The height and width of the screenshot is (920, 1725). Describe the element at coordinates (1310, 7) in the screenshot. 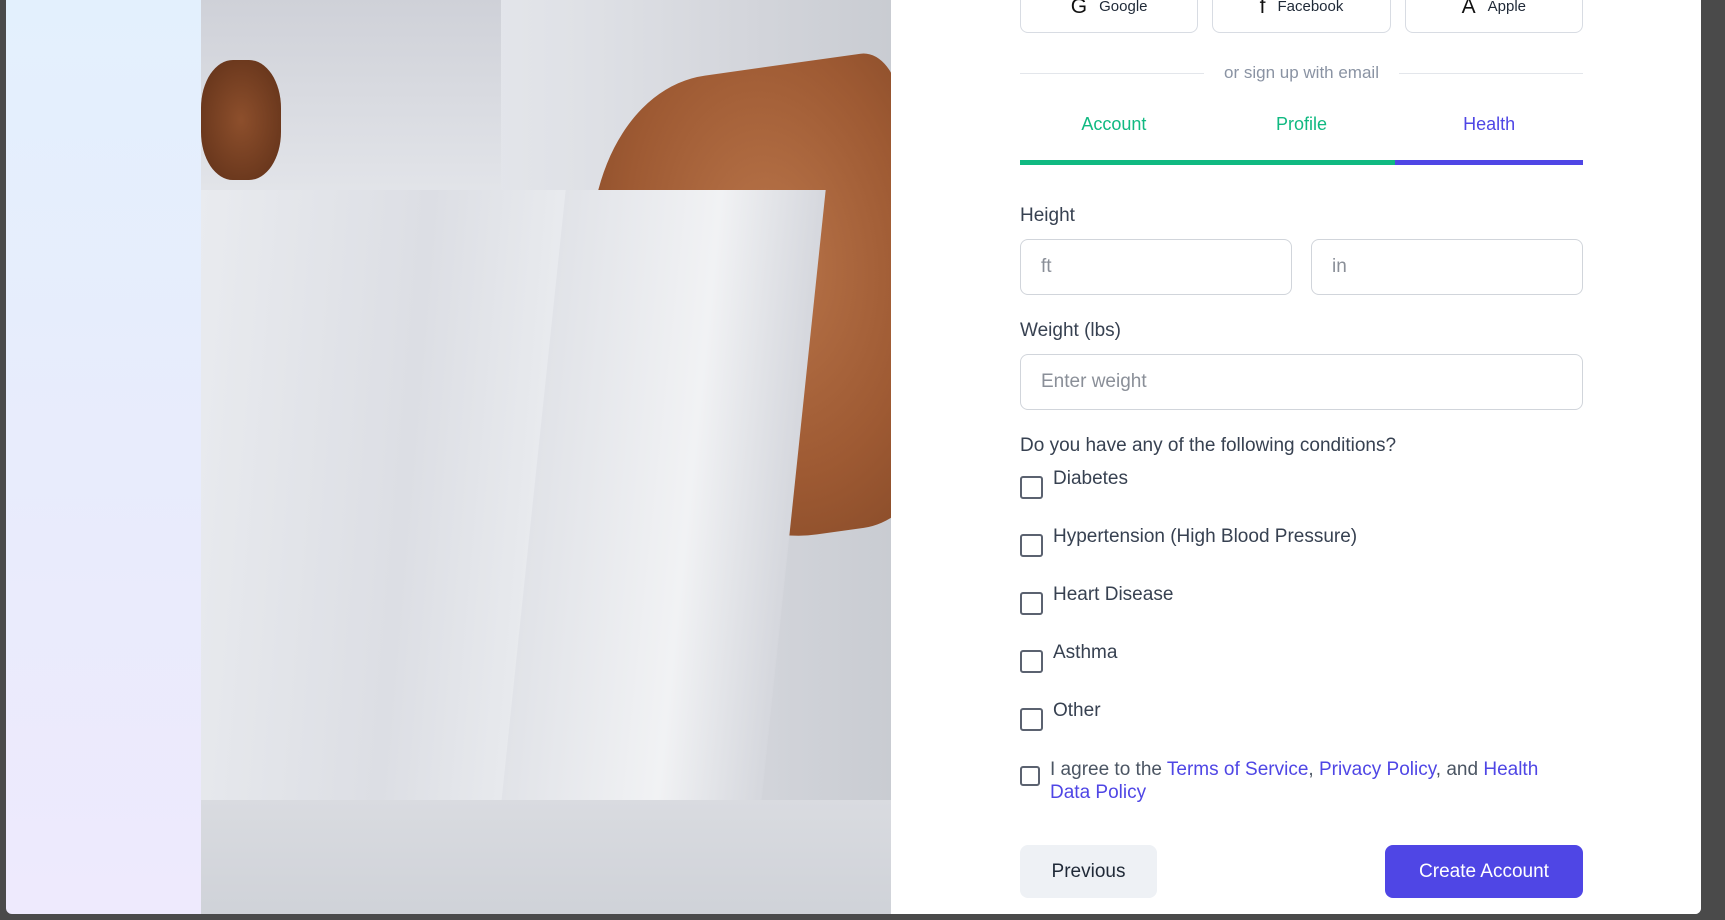

I see `facebook-label: Facebook` at that location.